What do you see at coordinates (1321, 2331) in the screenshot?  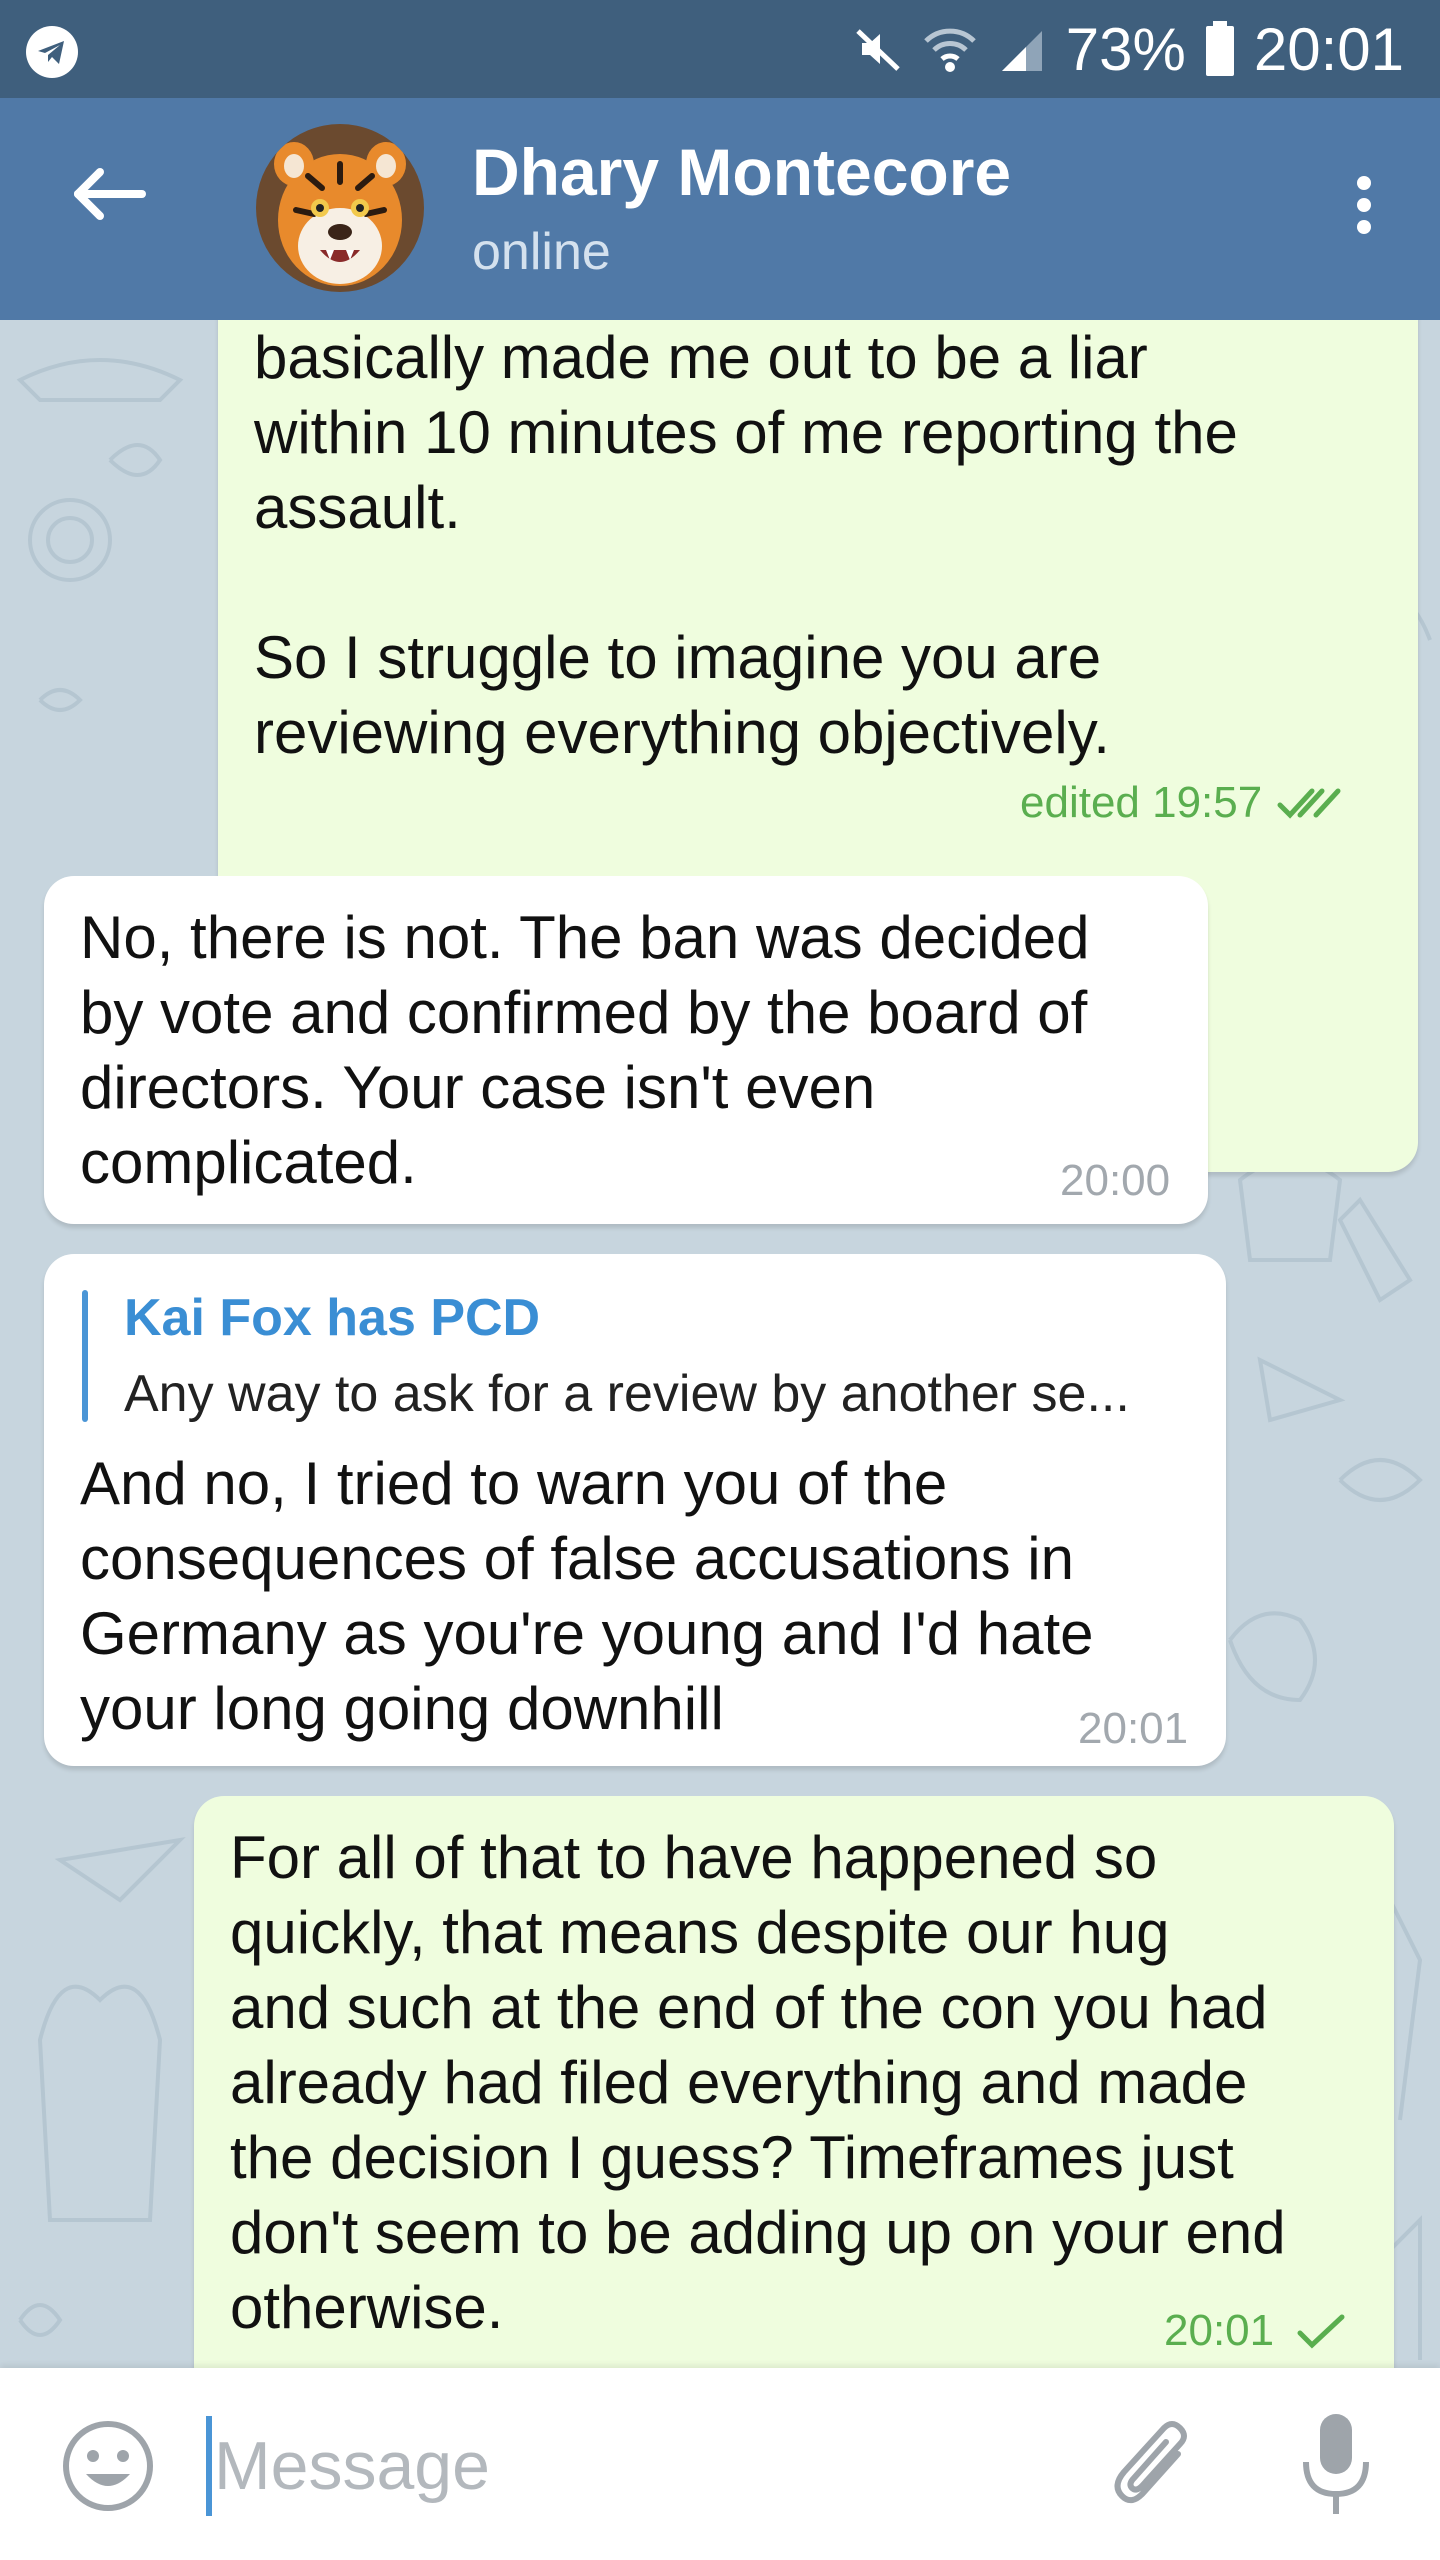 I see `check-icon` at bounding box center [1321, 2331].